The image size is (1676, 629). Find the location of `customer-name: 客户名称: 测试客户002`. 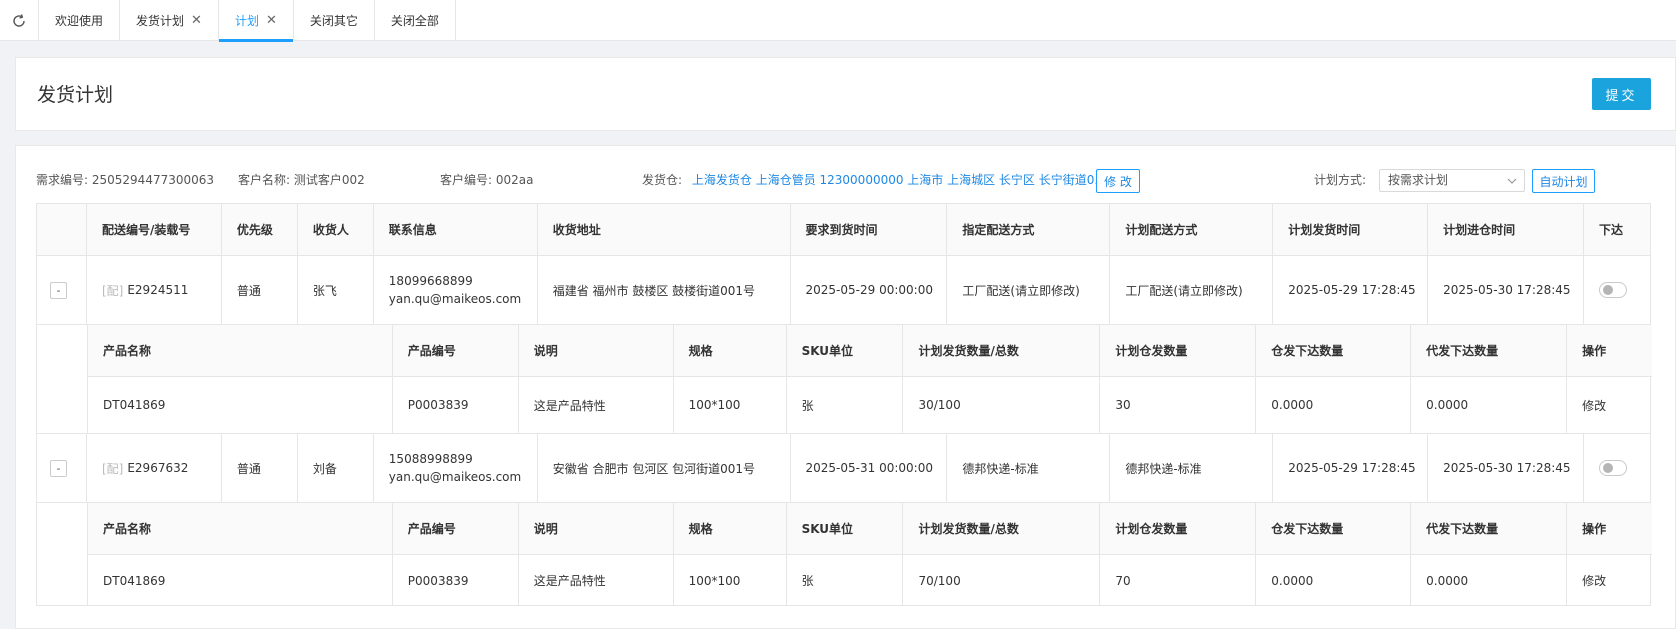

customer-name: 客户名称: 测试客户002 is located at coordinates (301, 180).